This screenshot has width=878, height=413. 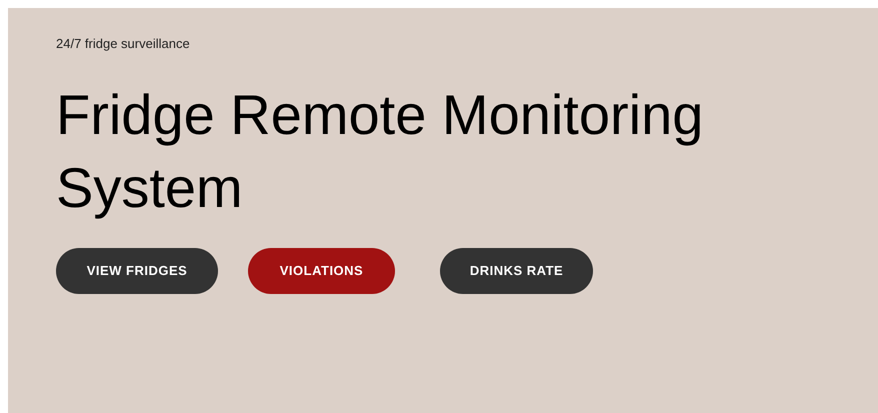 I want to click on nav-button: DRINKS RATE, so click(x=516, y=271).